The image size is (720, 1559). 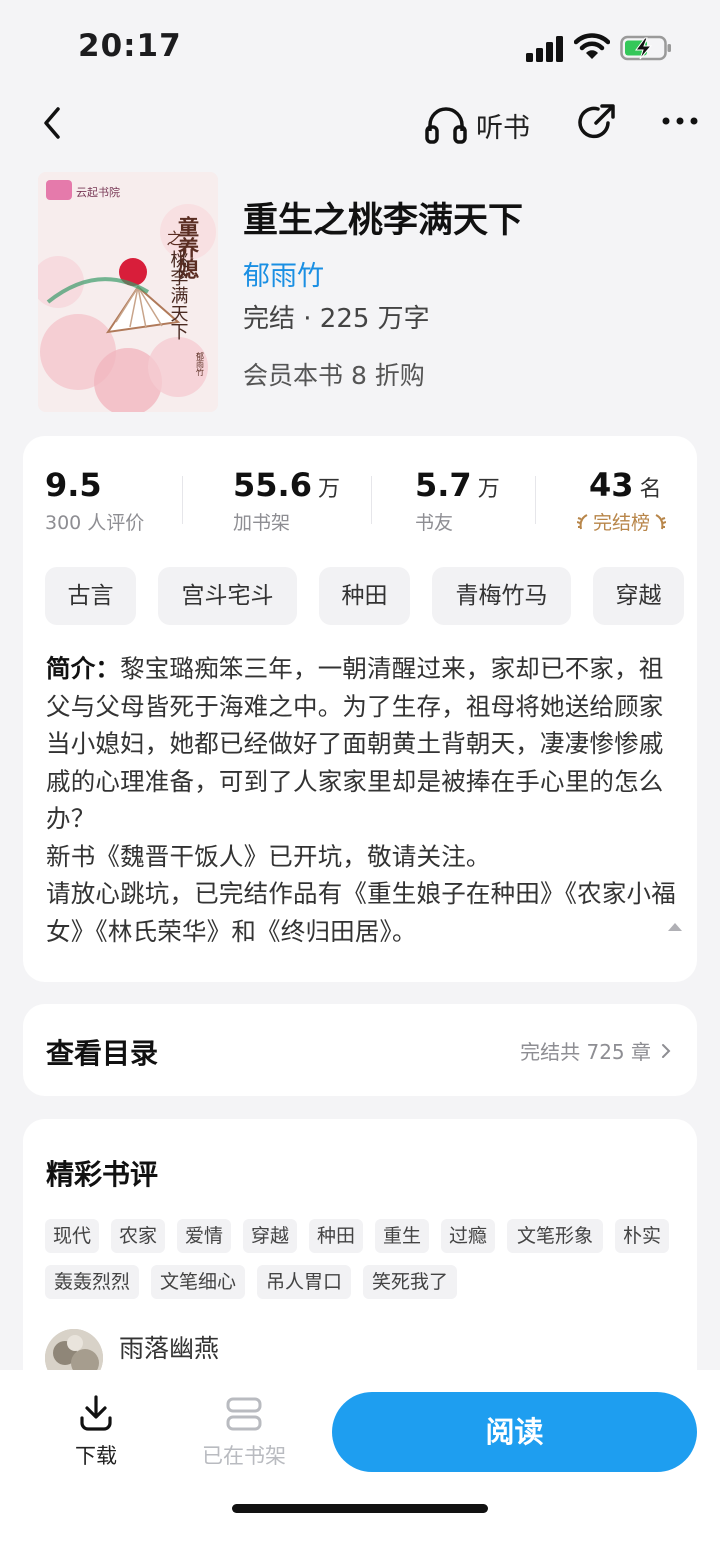 What do you see at coordinates (173, 238) in the screenshot?
I see `svg-text: 之` at bounding box center [173, 238].